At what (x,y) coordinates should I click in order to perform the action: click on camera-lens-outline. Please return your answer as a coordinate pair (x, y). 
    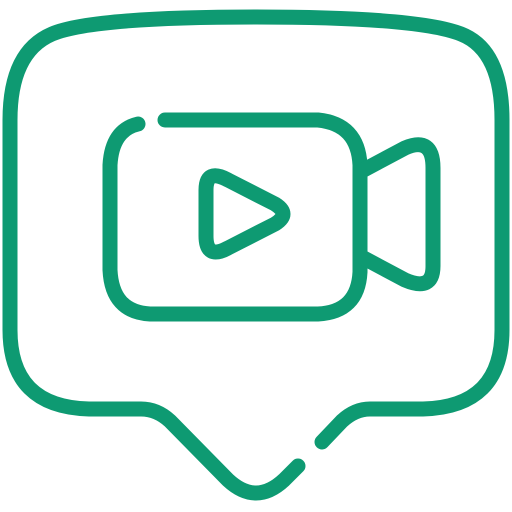
    Looking at the image, I should click on (396, 214).